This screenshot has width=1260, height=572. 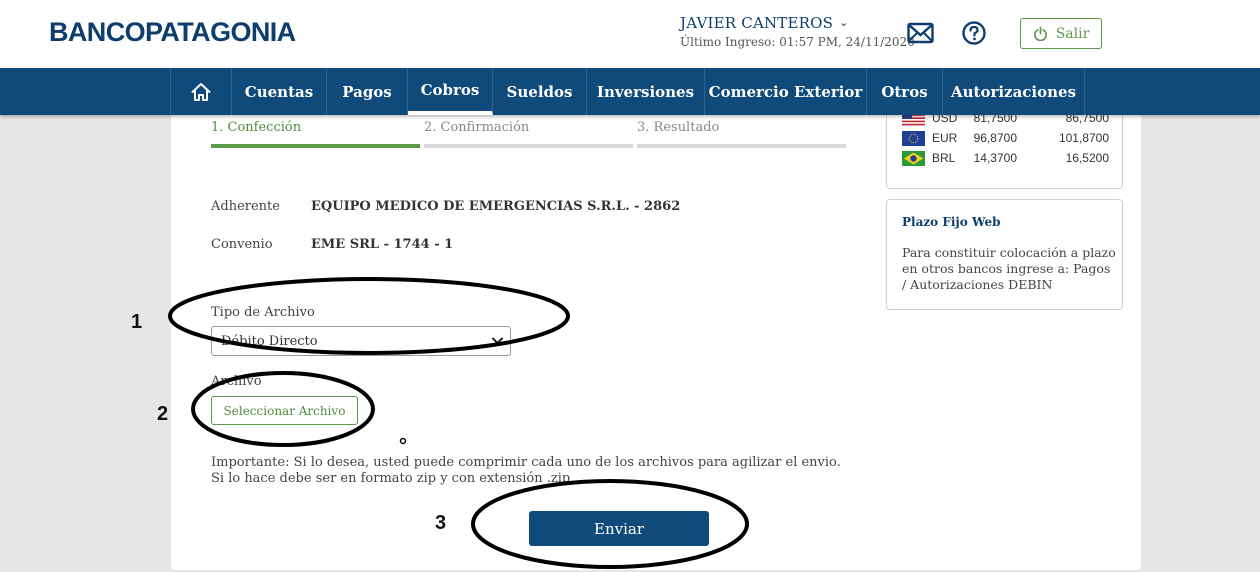 I want to click on br-flag-icon, so click(x=913, y=158).